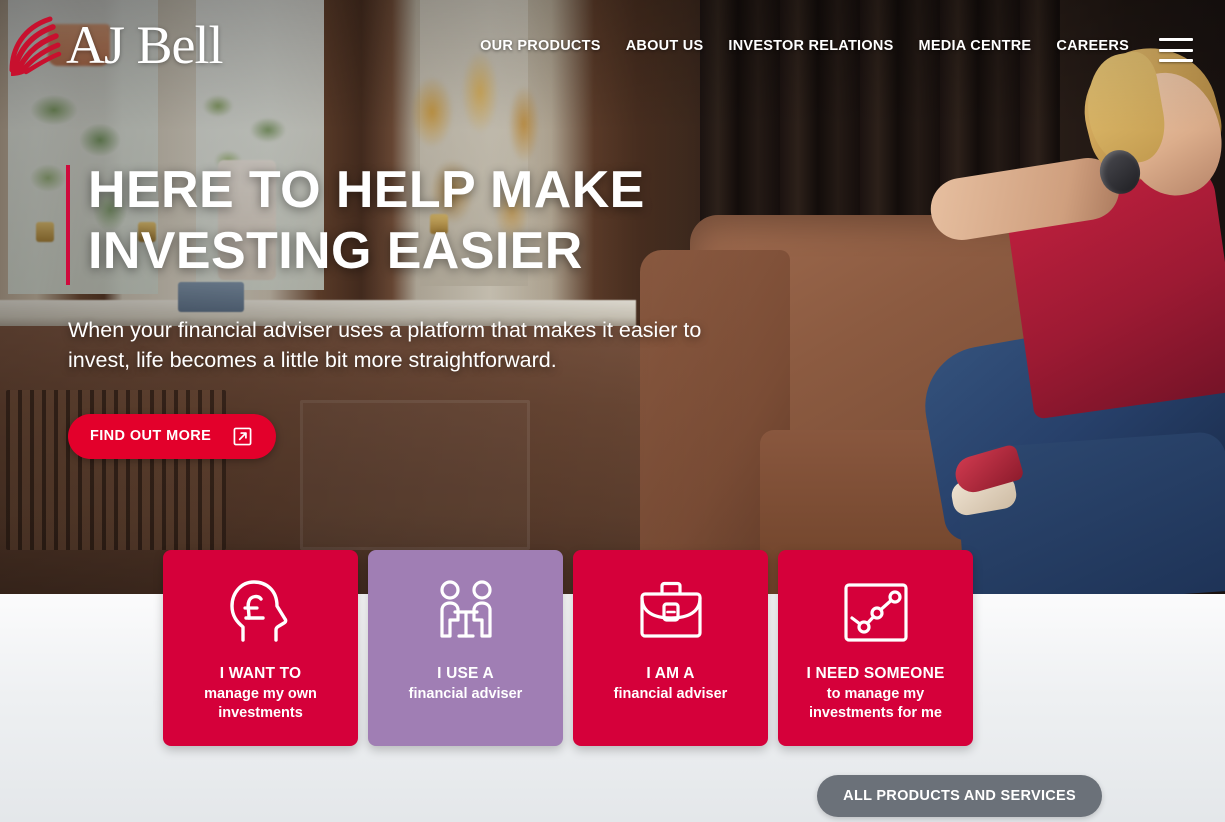  Describe the element at coordinates (465, 609) in the screenshot. I see `two-people-meeting-icon` at that location.